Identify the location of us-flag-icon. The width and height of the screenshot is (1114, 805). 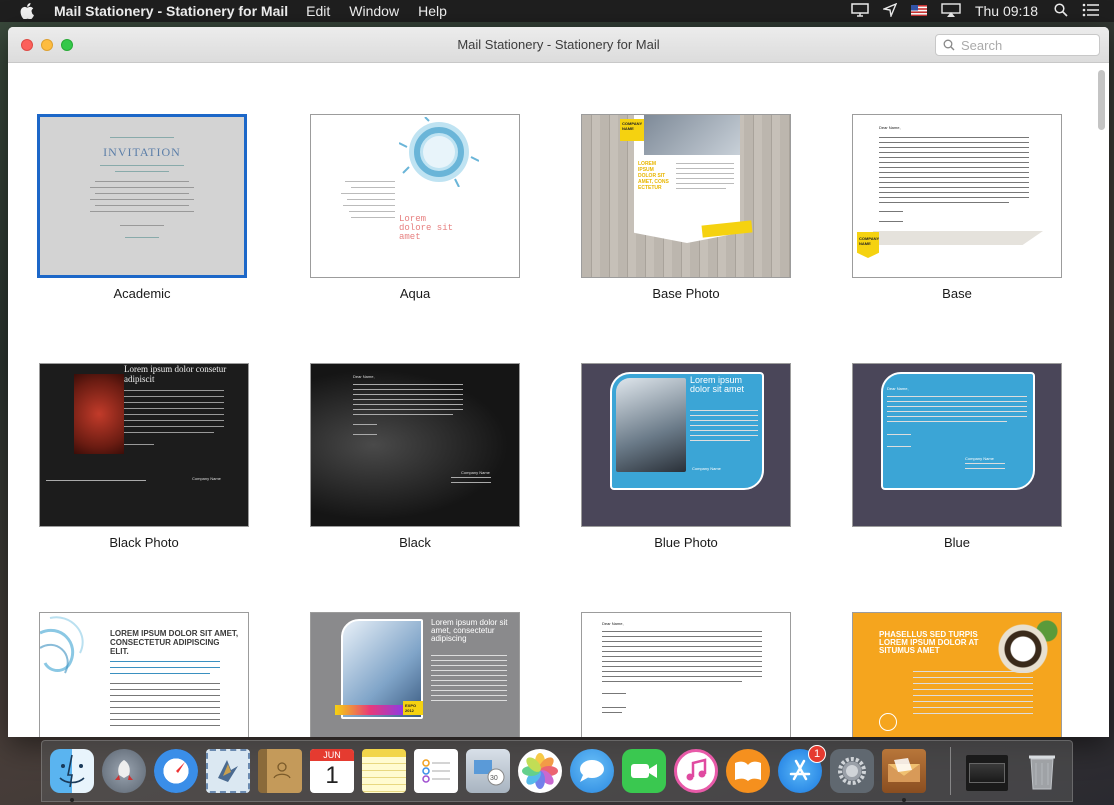
(918, 11).